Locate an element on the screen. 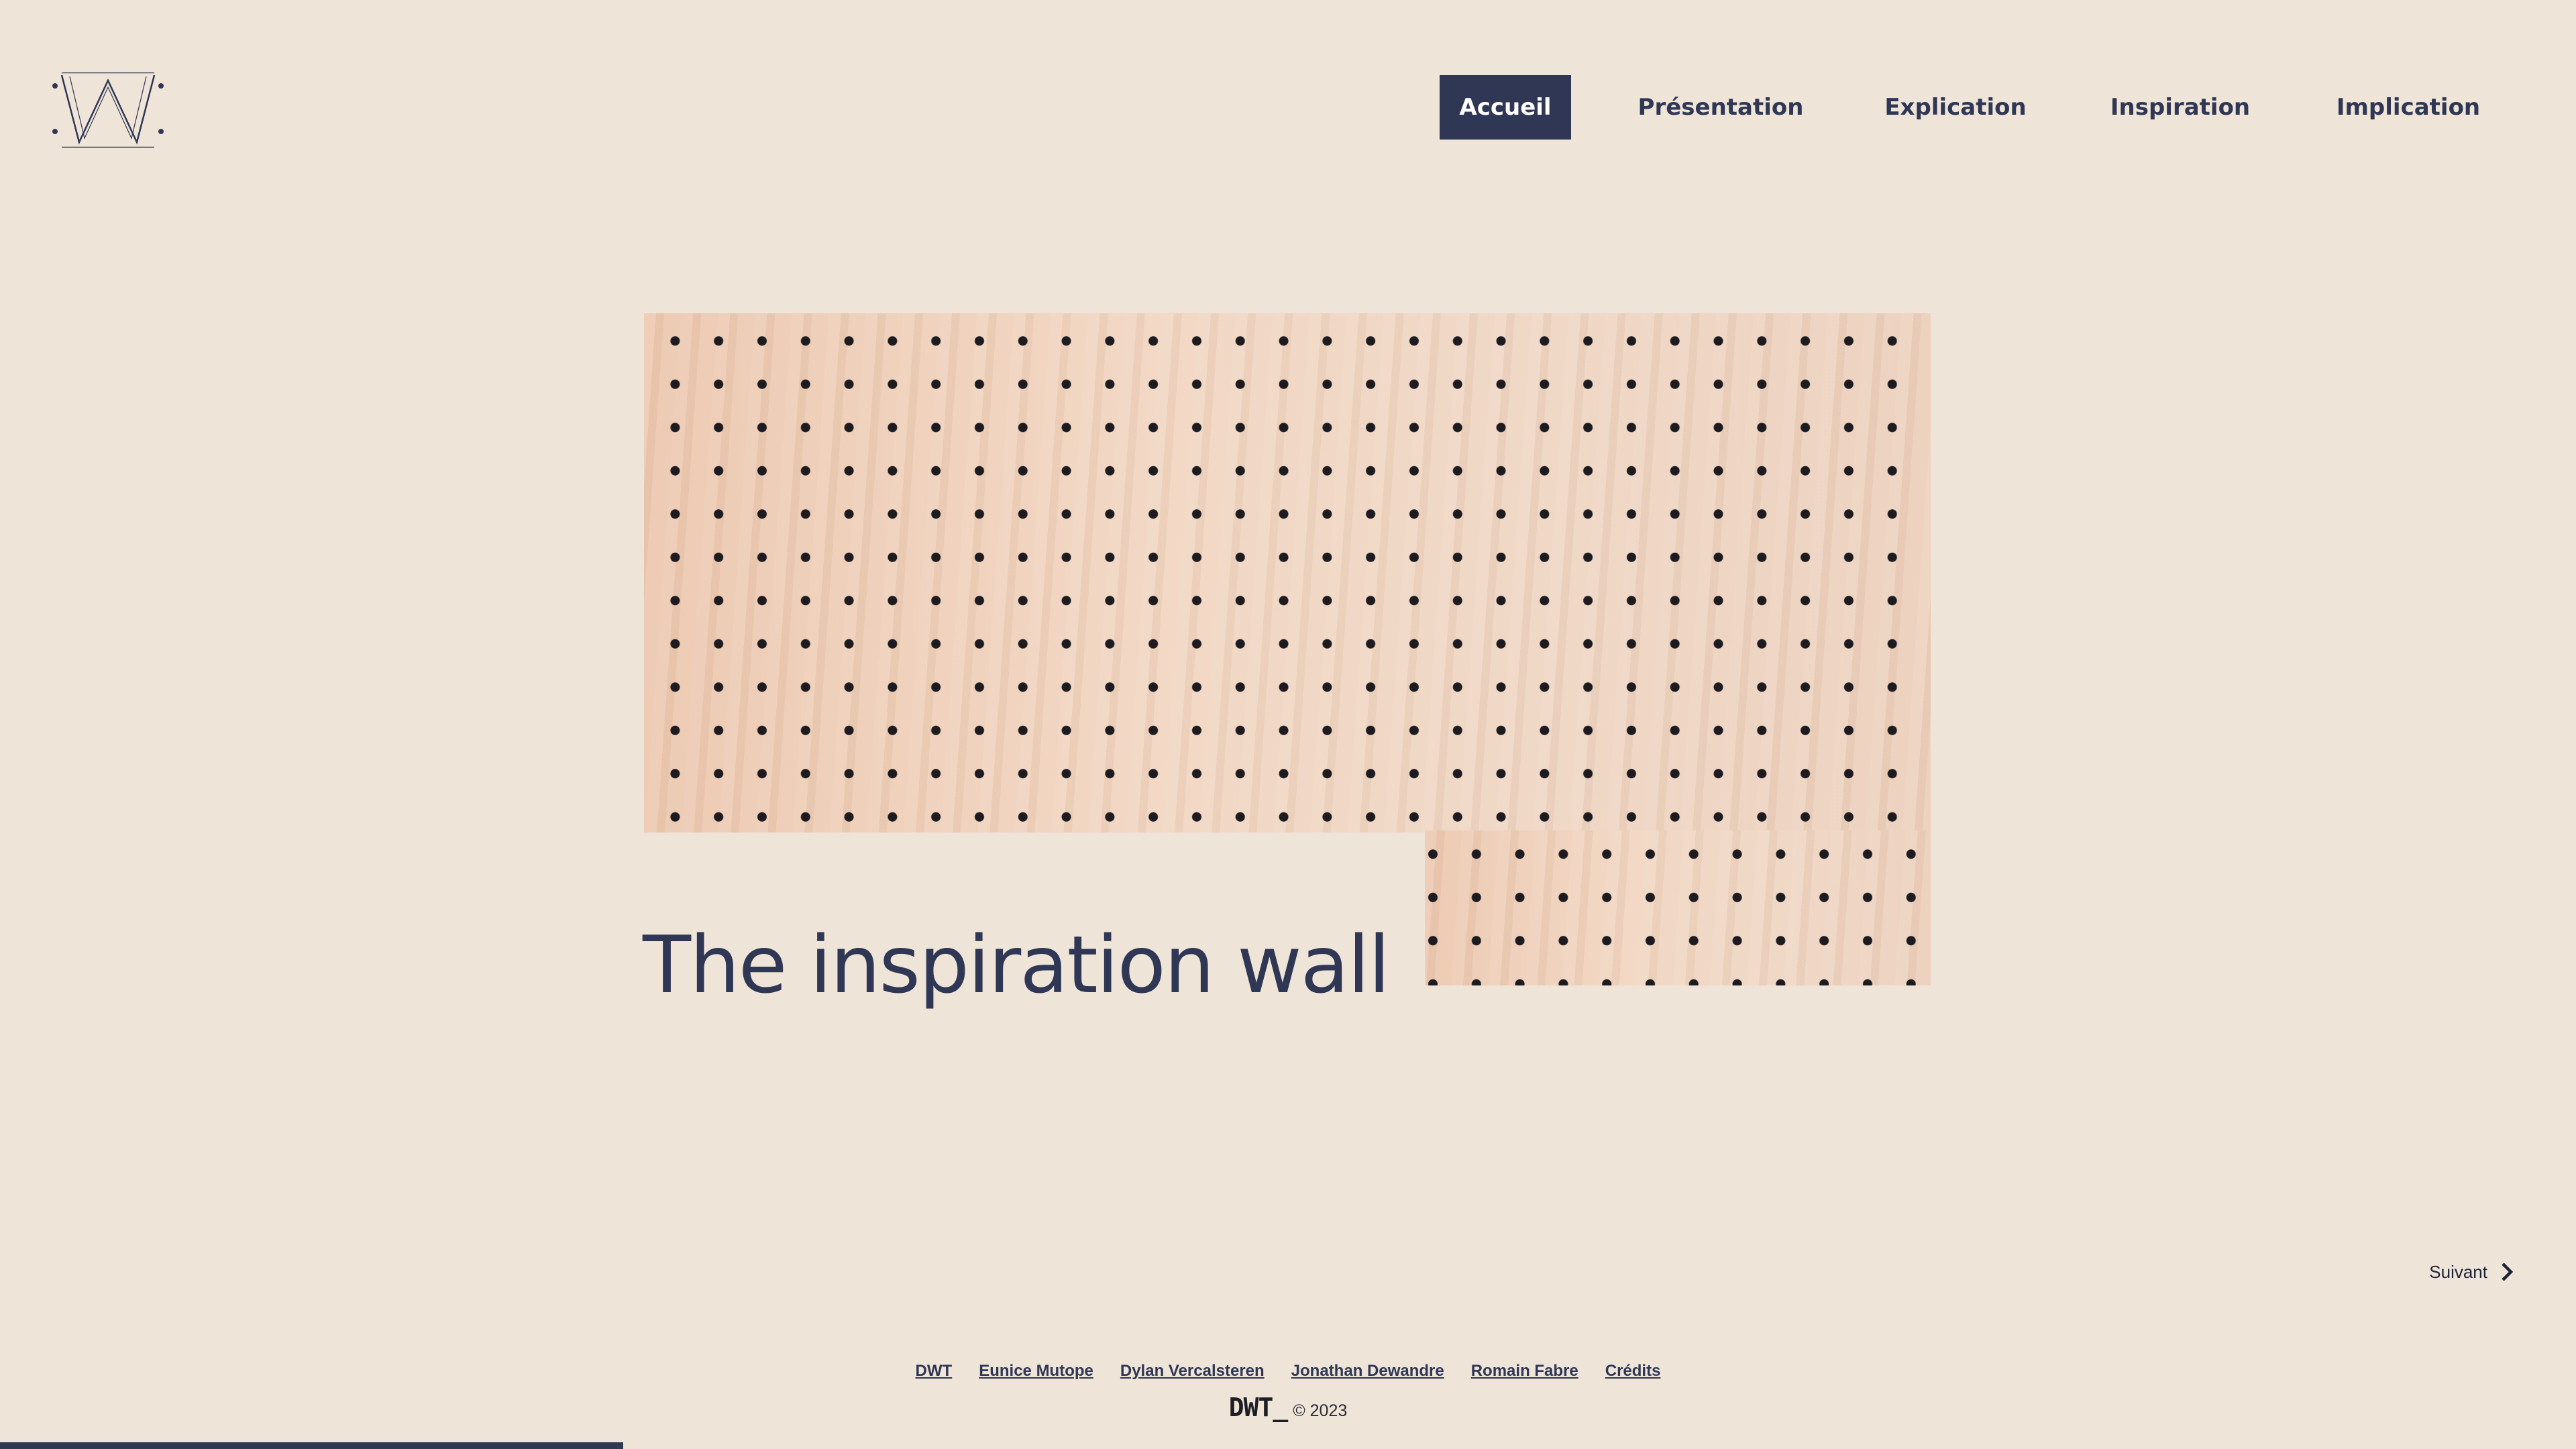 This screenshot has width=2576, height=1449. next-button: Suivant is located at coordinates (2471, 1271).